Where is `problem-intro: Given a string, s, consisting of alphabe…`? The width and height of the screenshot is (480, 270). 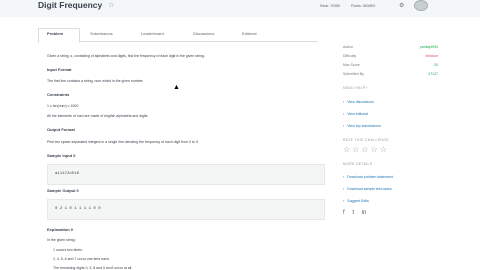 problem-intro: Given a string, s, consisting of alphabe… is located at coordinates (126, 56).